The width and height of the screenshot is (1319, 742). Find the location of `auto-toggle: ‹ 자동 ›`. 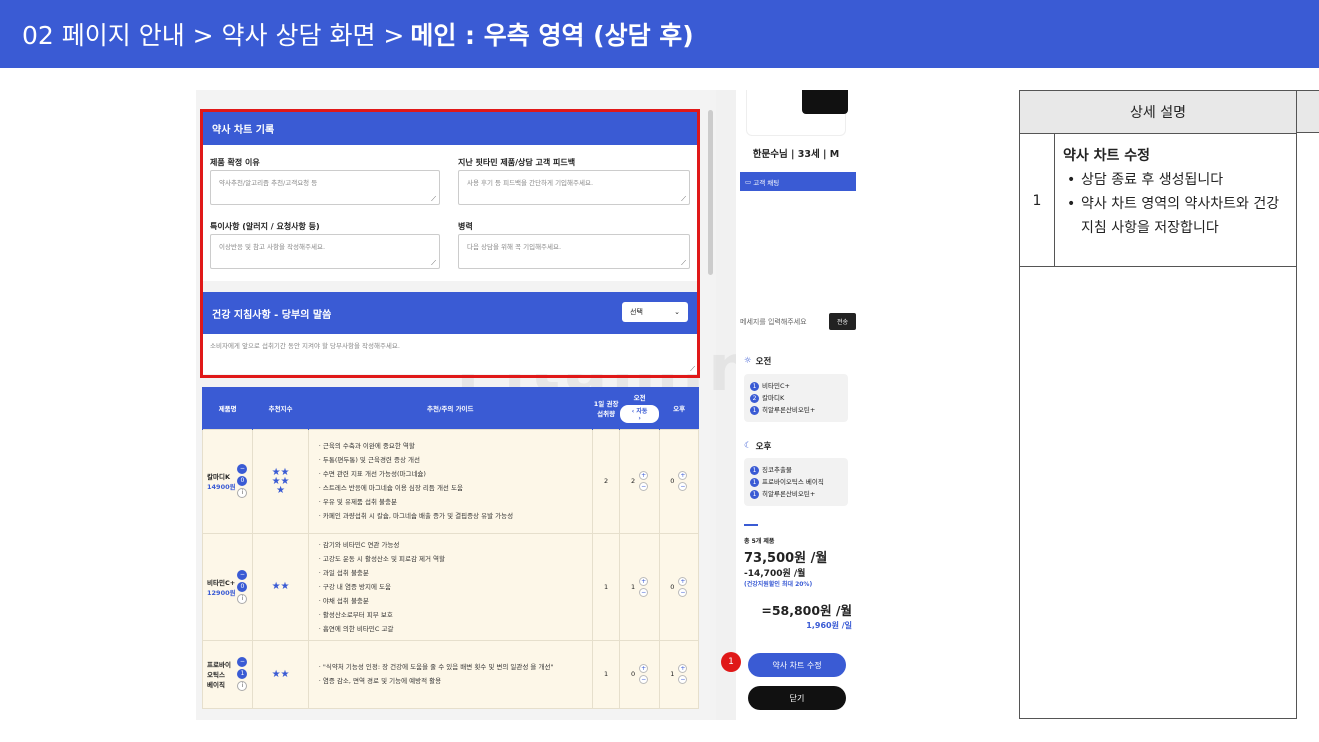

auto-toggle: ‹ 자동 › is located at coordinates (639, 414).